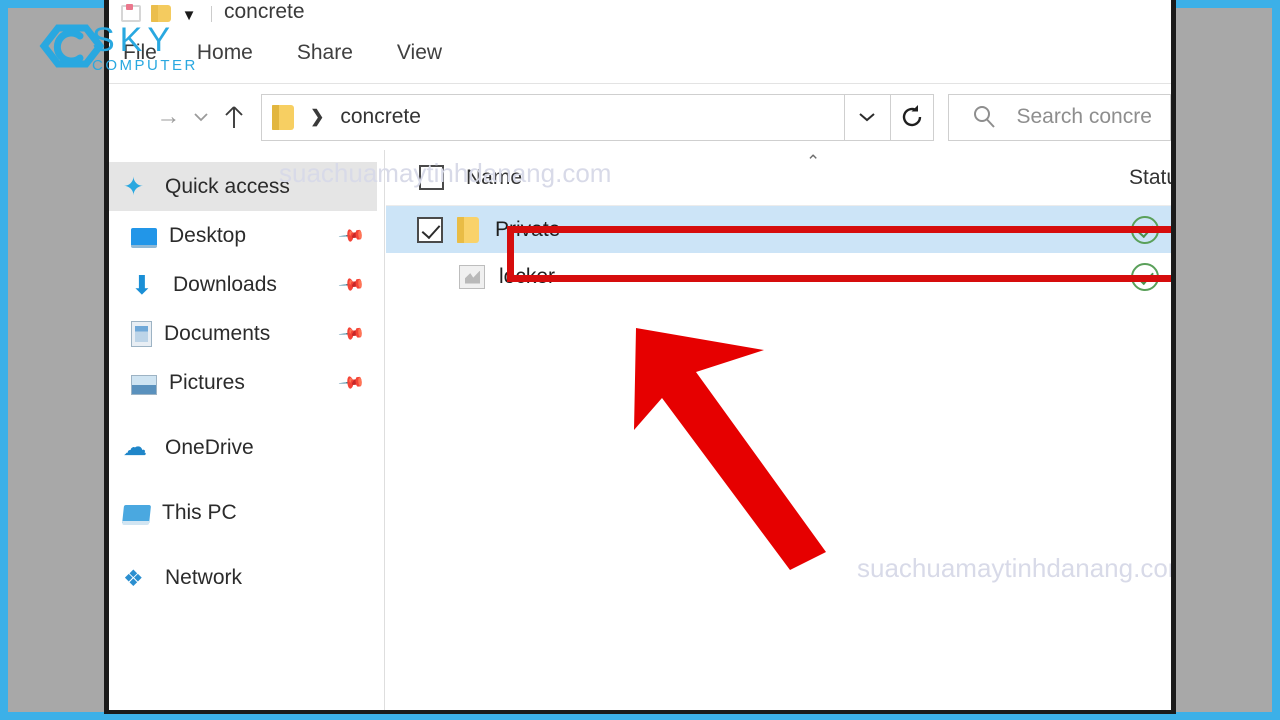 The width and height of the screenshot is (1280, 720). I want to click on refresh-button, so click(912, 117).